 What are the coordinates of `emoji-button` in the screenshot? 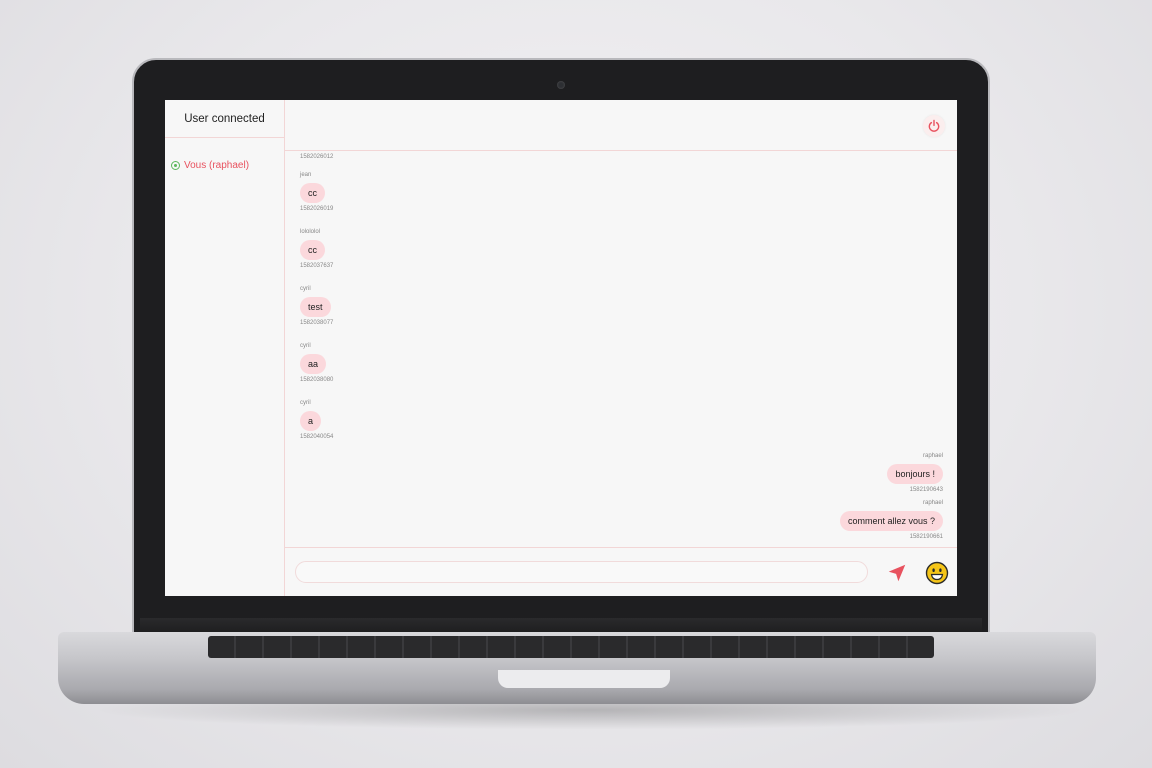 It's located at (937, 573).